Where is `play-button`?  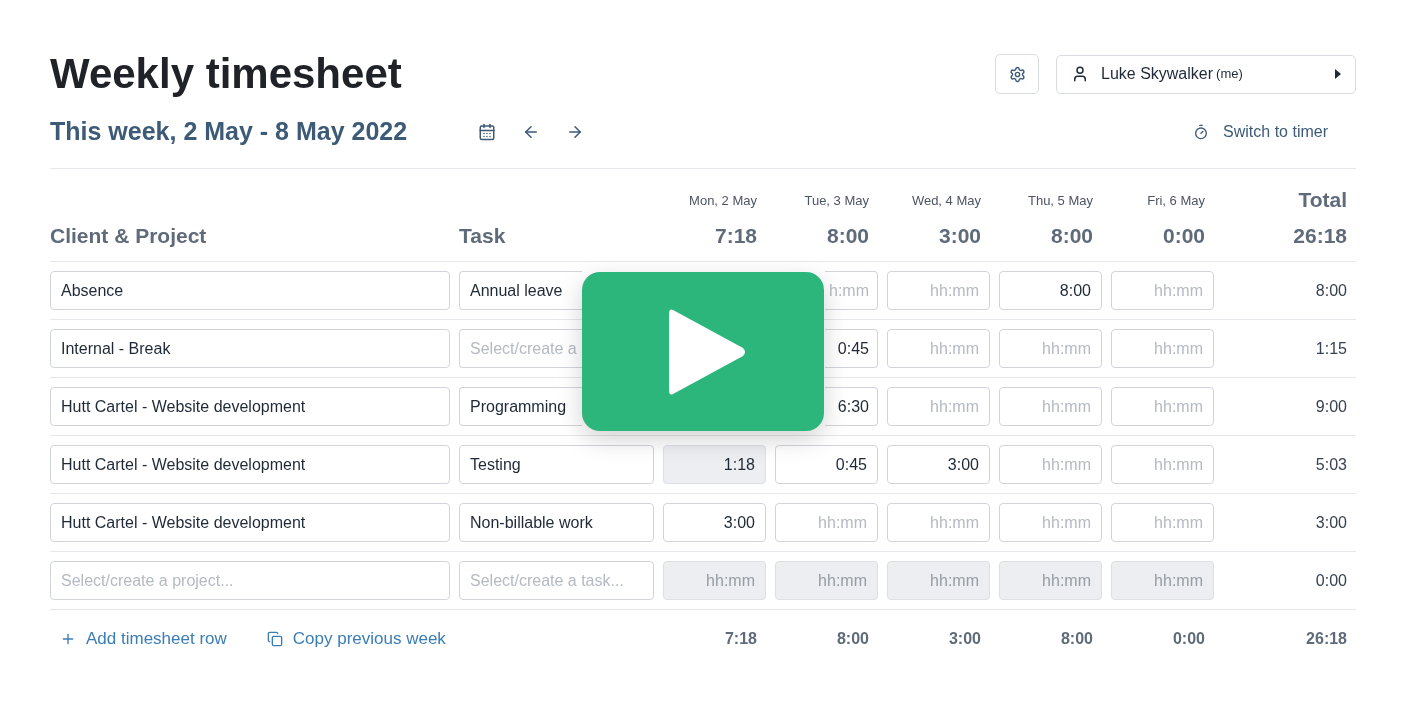 play-button is located at coordinates (703, 351).